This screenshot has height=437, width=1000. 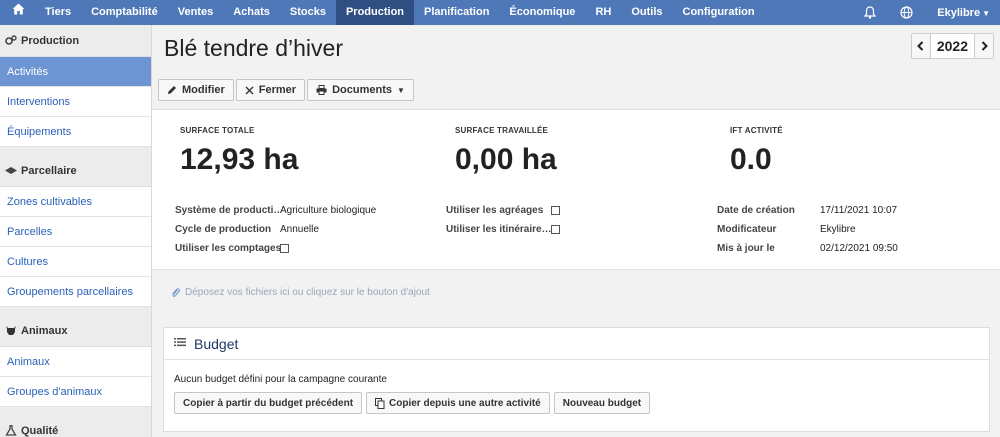 I want to click on sidebar-section-qualite: Qualité, so click(x=75, y=426).